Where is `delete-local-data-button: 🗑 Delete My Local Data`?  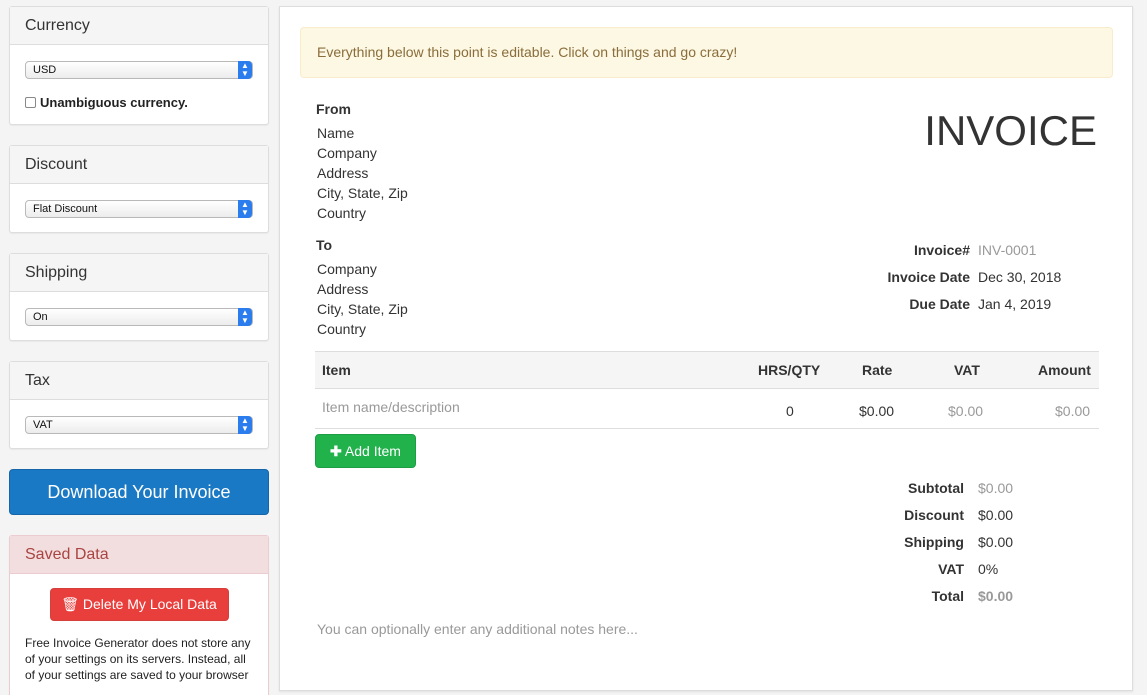 delete-local-data-button: 🗑 Delete My Local Data is located at coordinates (139, 604).